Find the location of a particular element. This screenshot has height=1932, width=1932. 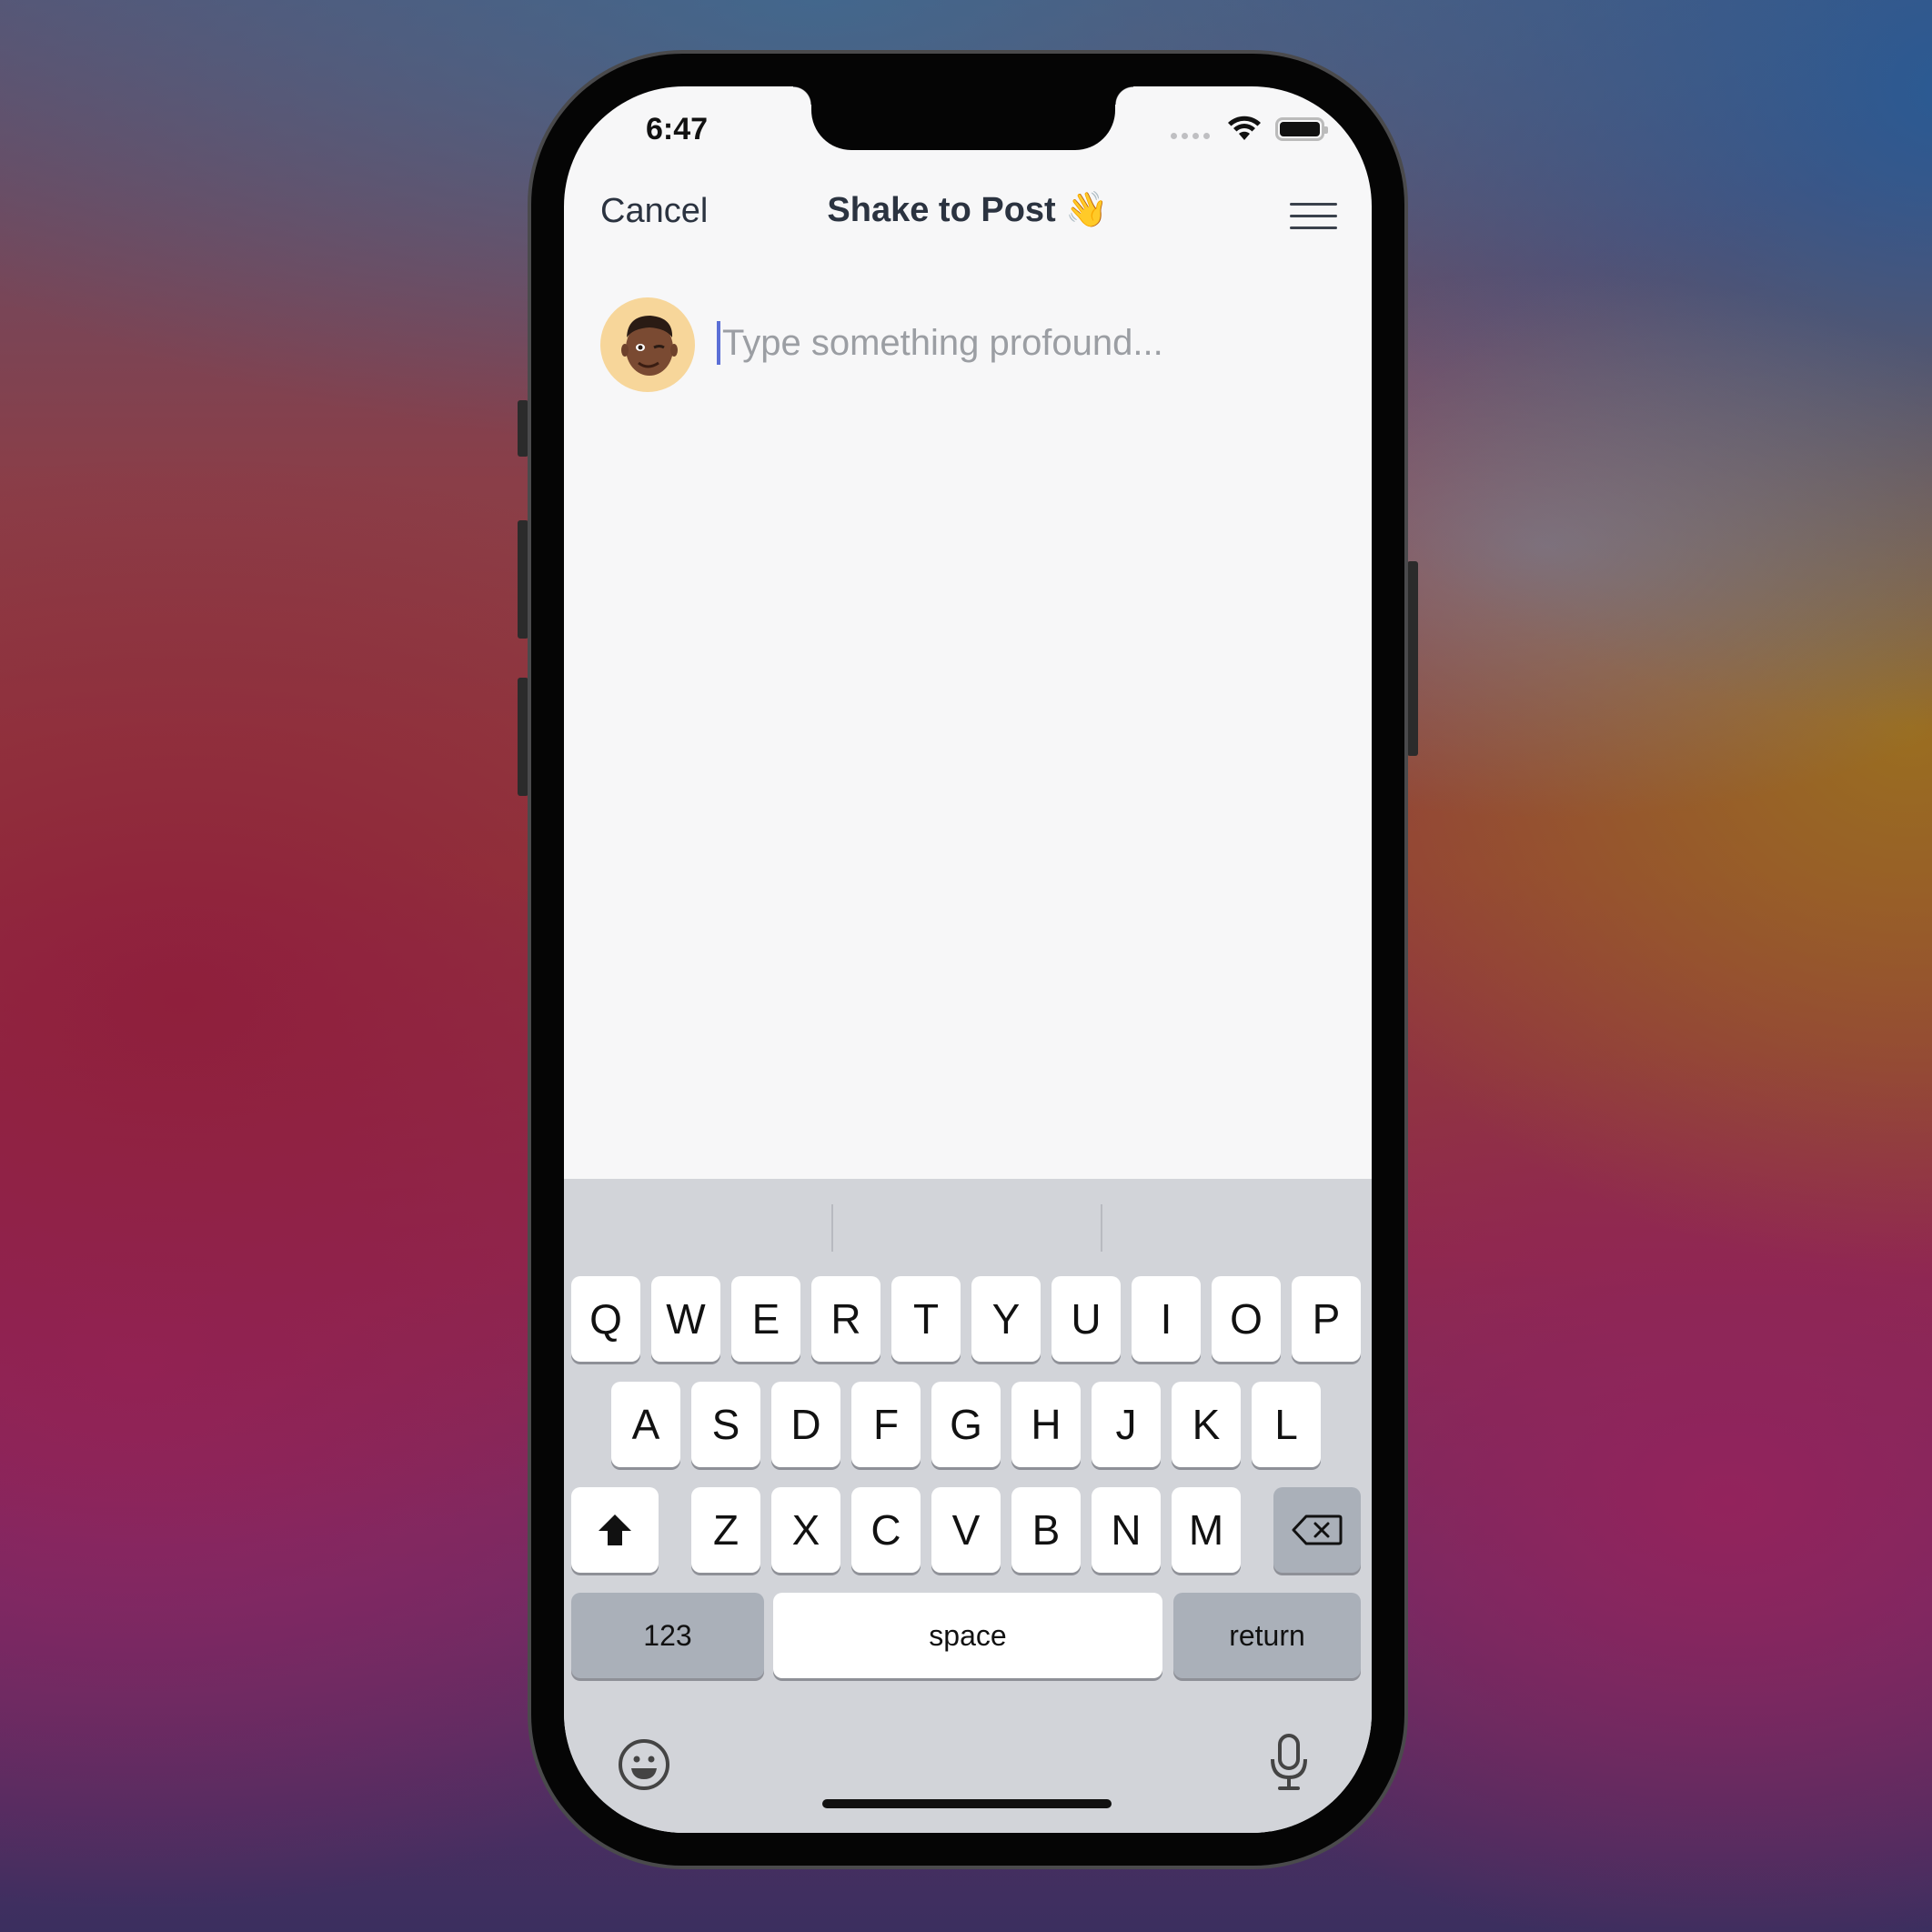

shift-key is located at coordinates (615, 1530).